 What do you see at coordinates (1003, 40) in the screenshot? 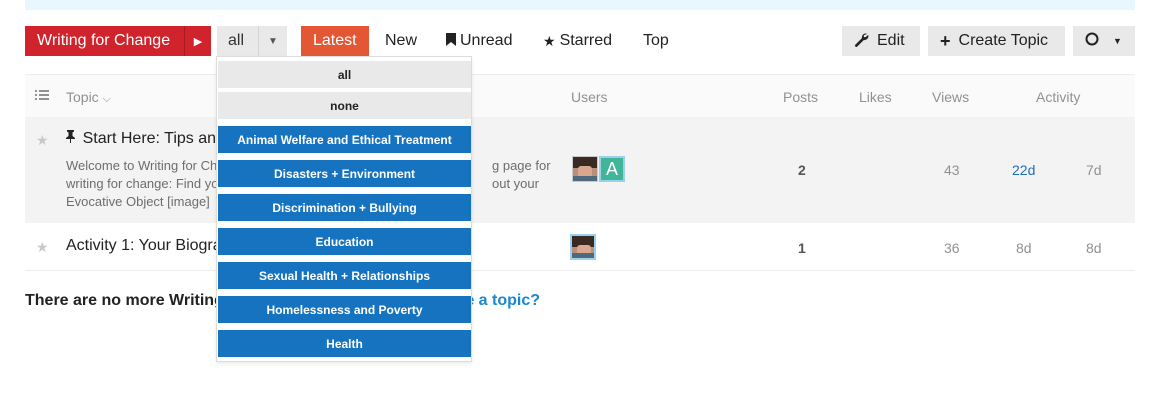
I see `create-topic-label: Create Topic` at bounding box center [1003, 40].